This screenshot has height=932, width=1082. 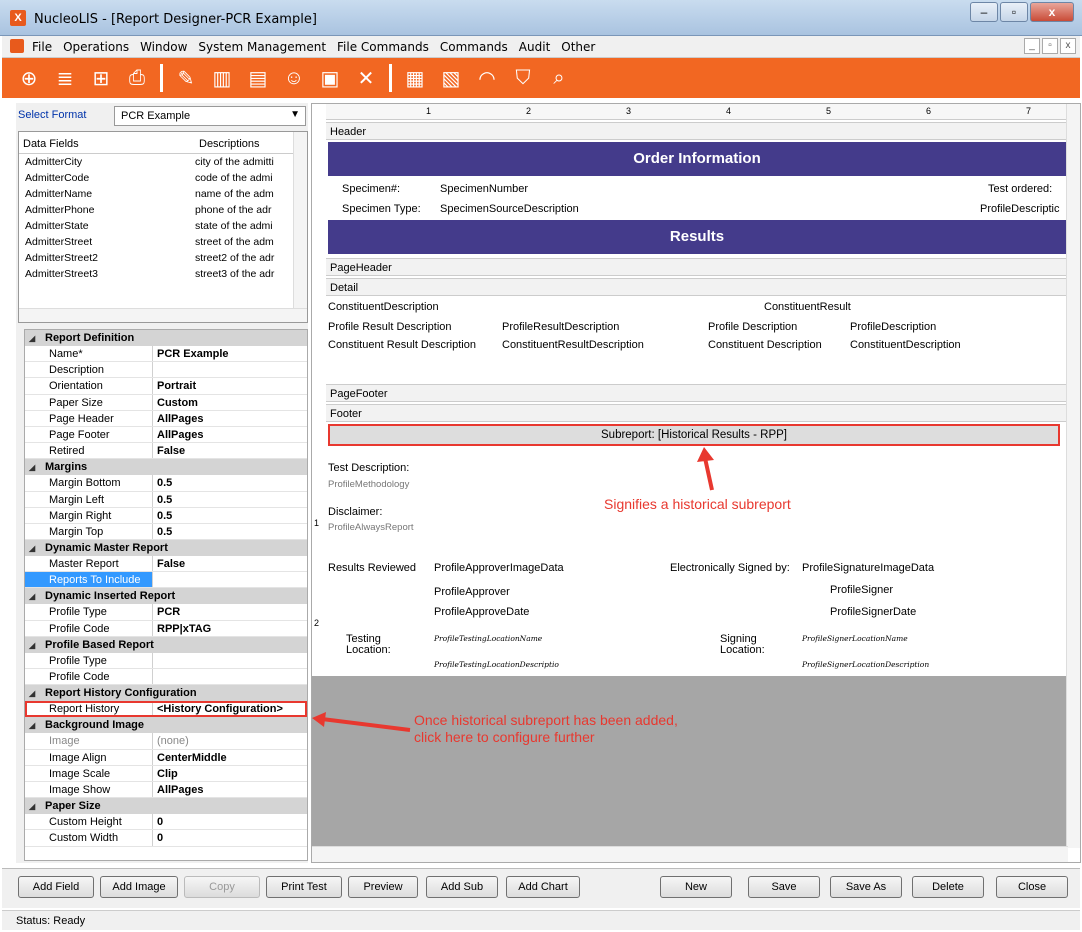 I want to click on print-test-button: Print Test, so click(x=304, y=887).